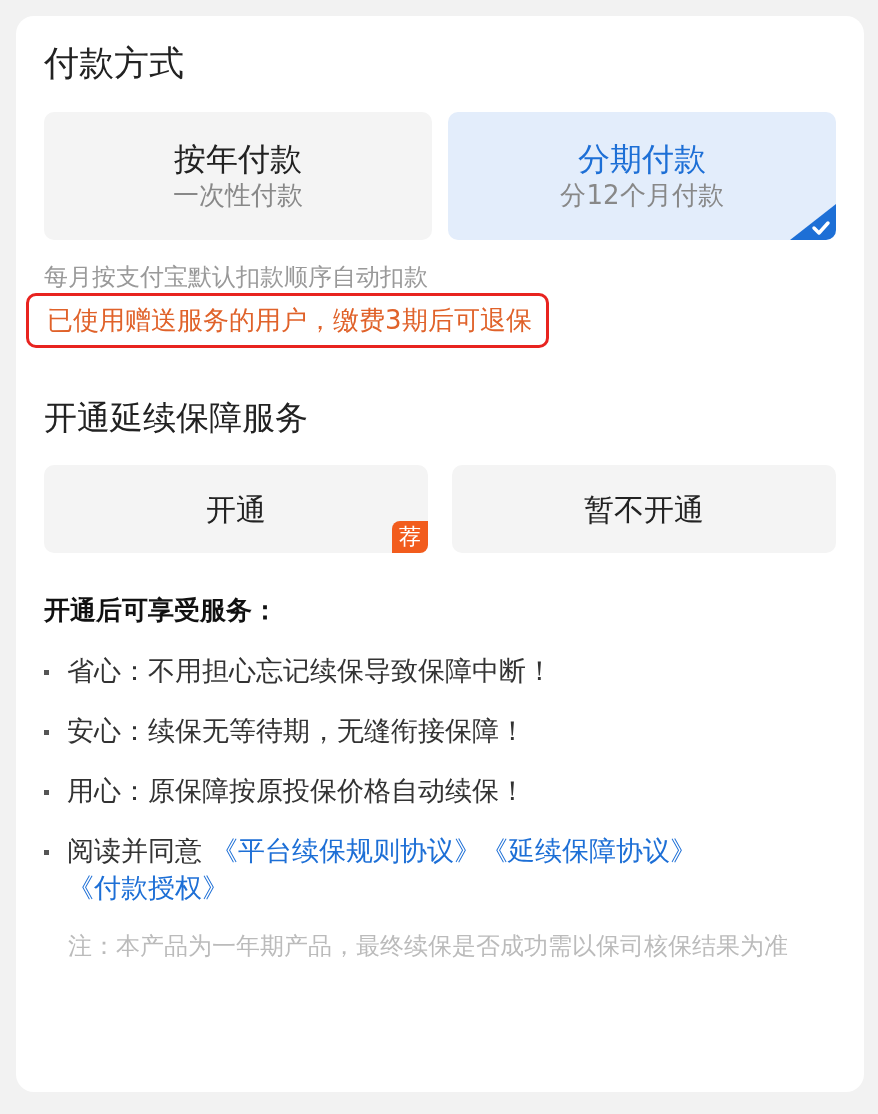 The image size is (878, 1114). What do you see at coordinates (114, 63) in the screenshot?
I see `section-title: 付款方式` at bounding box center [114, 63].